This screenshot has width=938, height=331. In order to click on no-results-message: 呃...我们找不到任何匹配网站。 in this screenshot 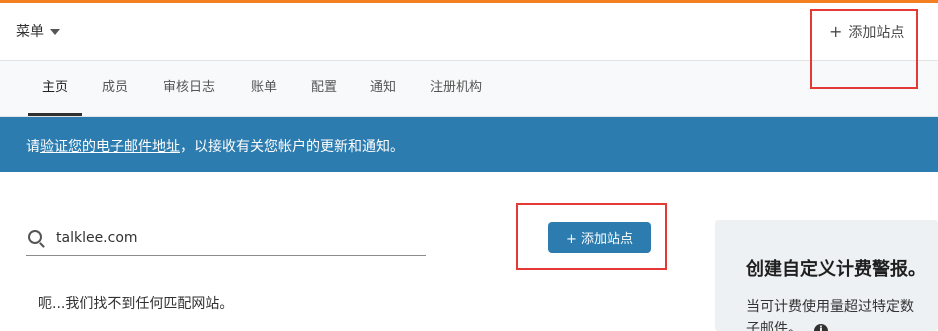, I will do `click(136, 304)`.